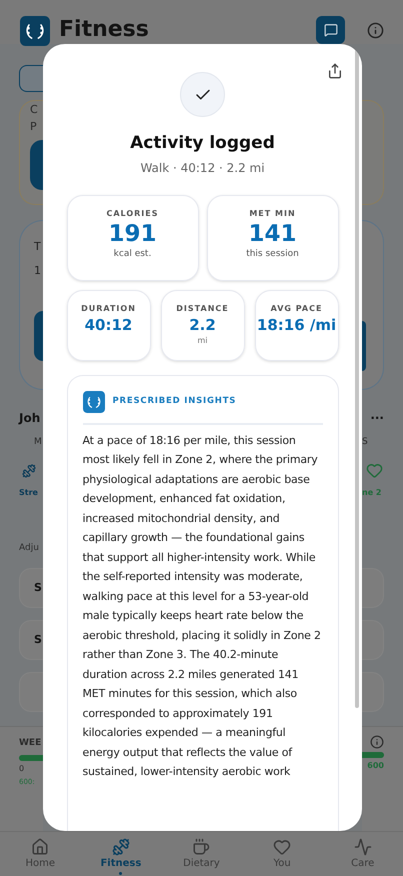 The width and height of the screenshot is (403, 876). Describe the element at coordinates (38, 271) in the screenshot. I see `card-text: 1` at that location.